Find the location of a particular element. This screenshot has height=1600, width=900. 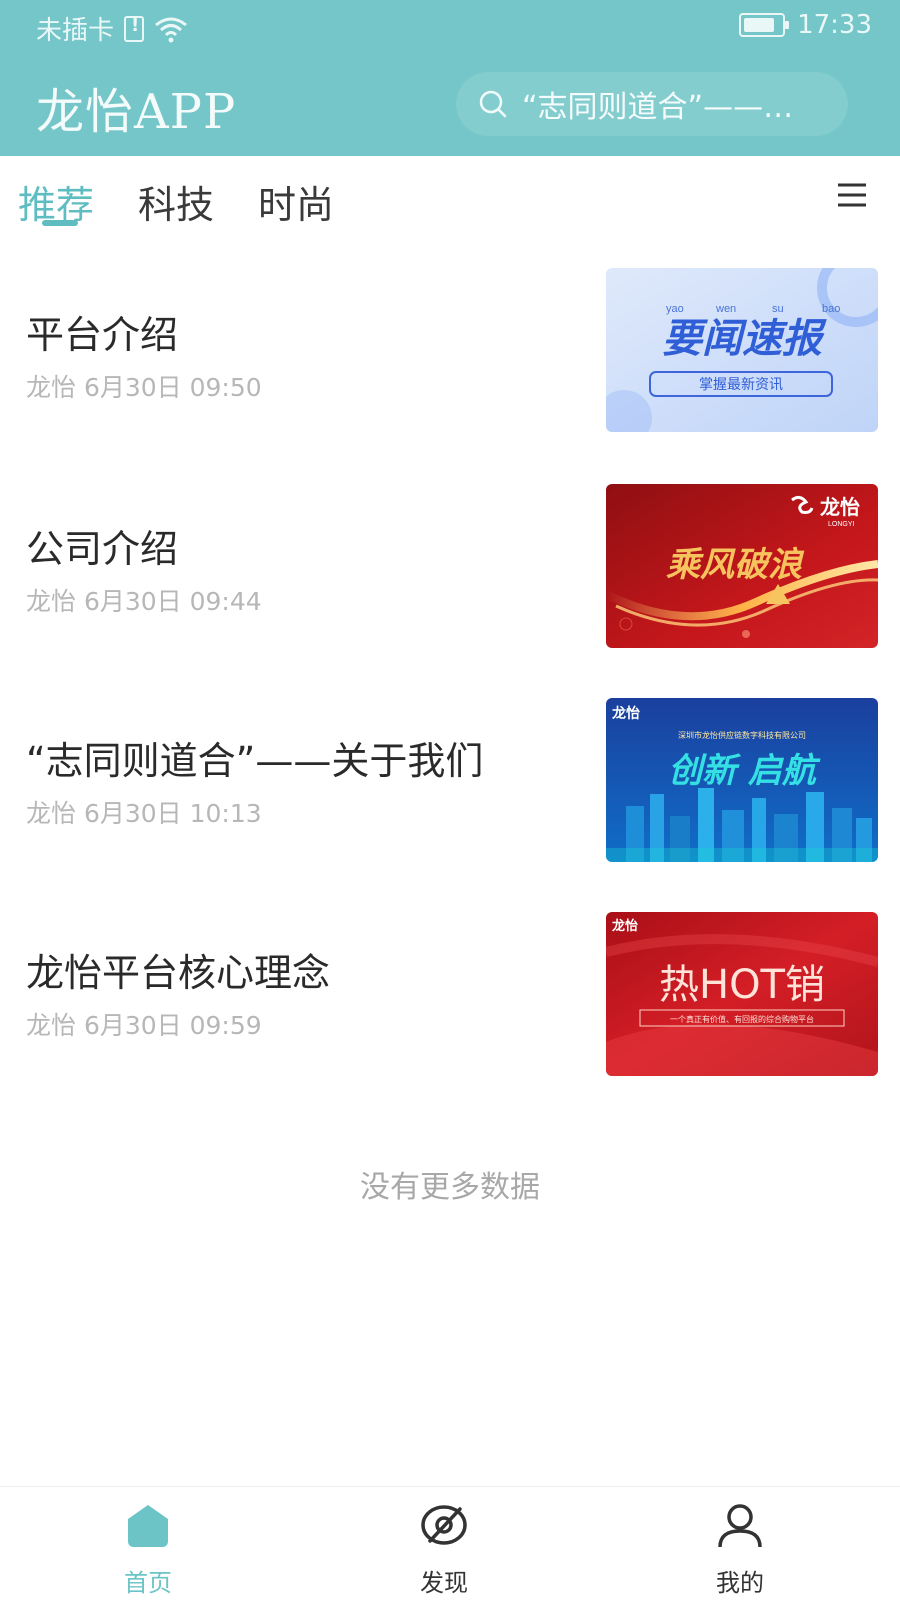

news-meta: 龙怡 6月30日 09:59 is located at coordinates (144, 1025).